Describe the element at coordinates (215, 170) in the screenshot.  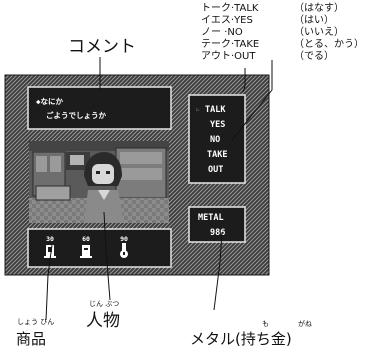
I see `command-out: OUT` at that location.